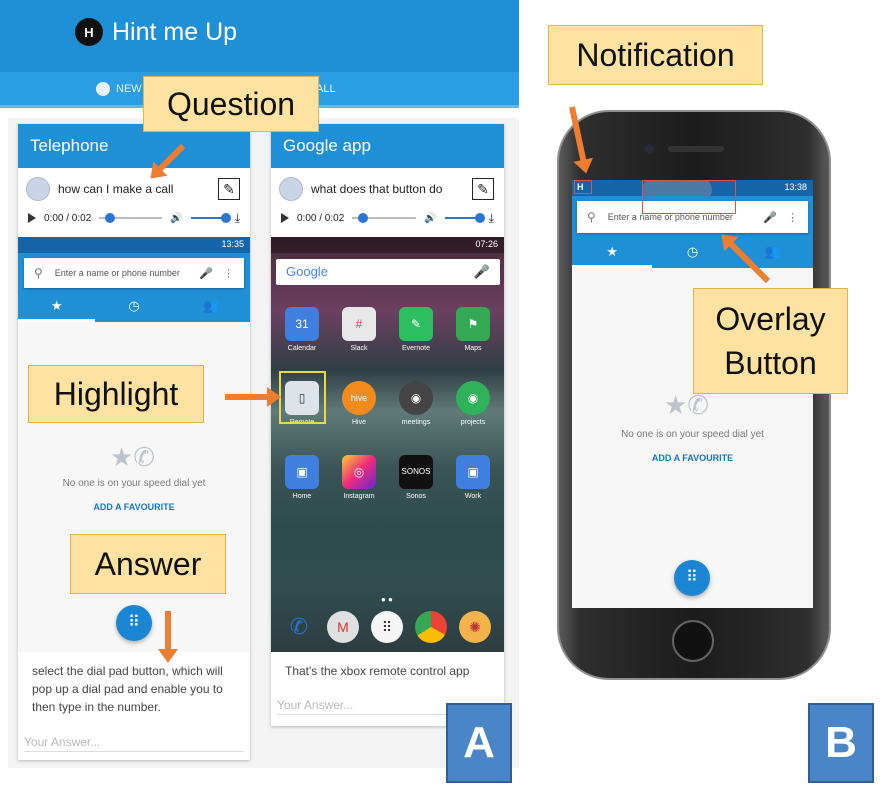 The image size is (891, 810). I want to click on question-row: what does that button do, so click(360, 189).